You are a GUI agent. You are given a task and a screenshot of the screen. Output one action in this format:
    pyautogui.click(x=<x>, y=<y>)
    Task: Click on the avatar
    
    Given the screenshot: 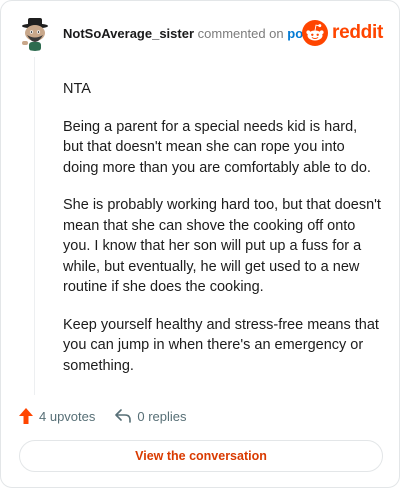 What is the action you would take?
    pyautogui.click(x=35, y=33)
    